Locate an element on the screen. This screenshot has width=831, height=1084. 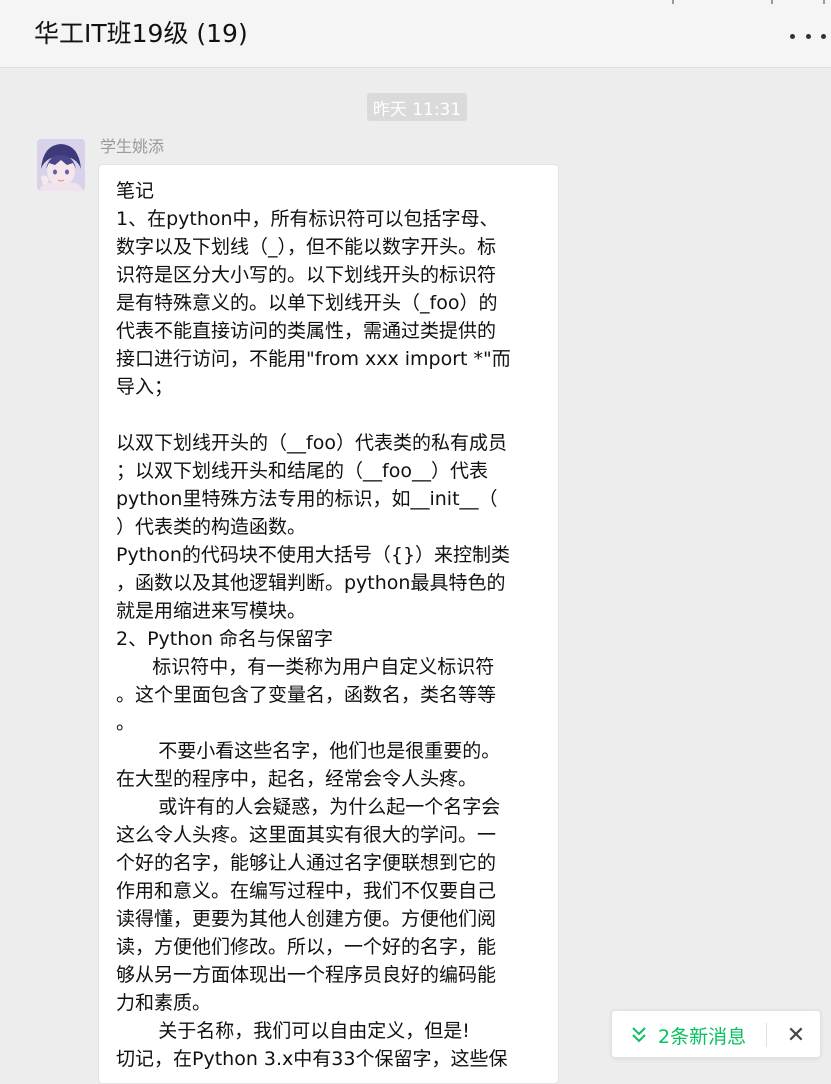
chat-header: 华工IT班19级 (19) is located at coordinates (415, 34).